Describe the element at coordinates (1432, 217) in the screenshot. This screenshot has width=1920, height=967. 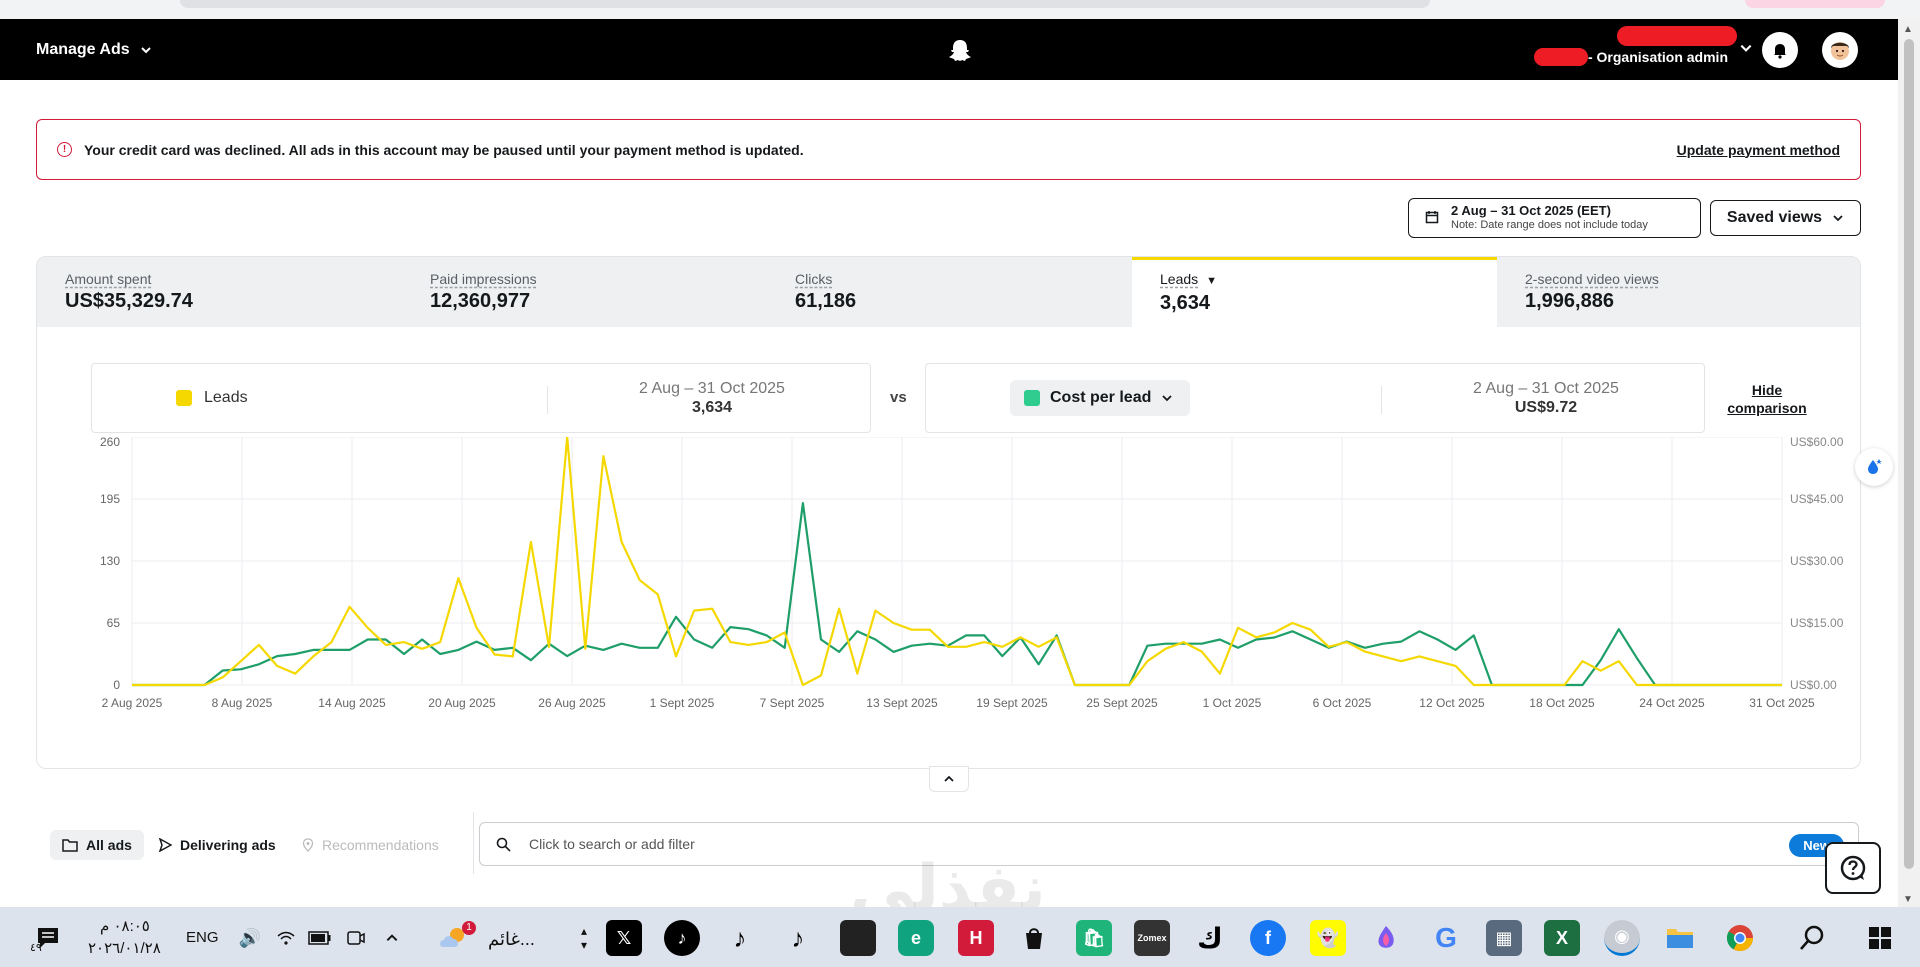
I see `calendar-icon` at that location.